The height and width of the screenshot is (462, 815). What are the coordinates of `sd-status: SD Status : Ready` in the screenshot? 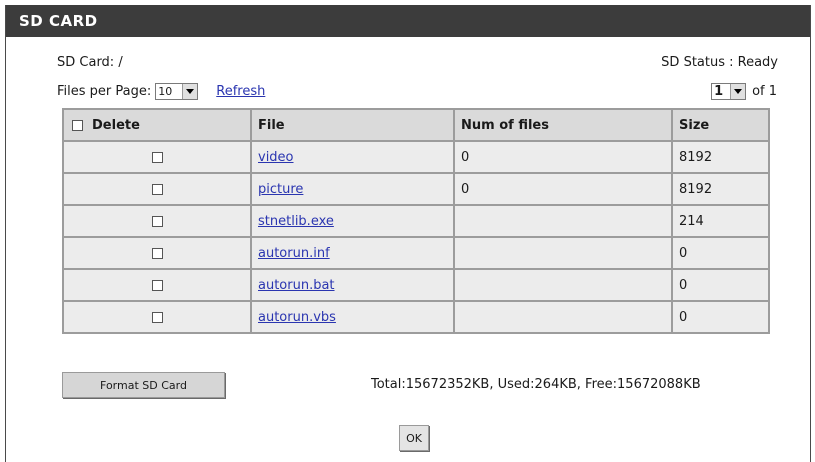 It's located at (719, 62).